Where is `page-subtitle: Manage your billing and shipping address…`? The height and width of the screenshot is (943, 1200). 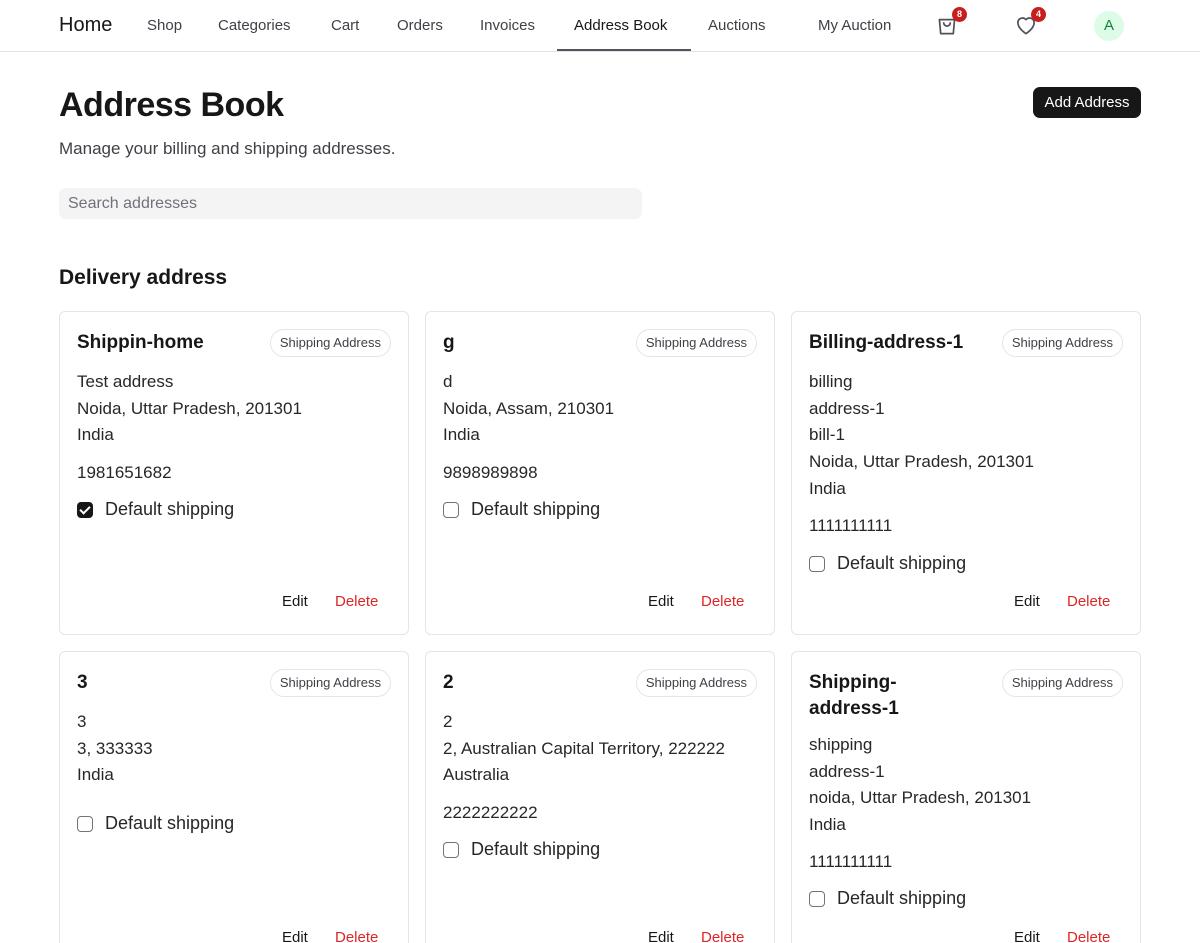
page-subtitle: Manage your billing and shipping address… is located at coordinates (227, 148).